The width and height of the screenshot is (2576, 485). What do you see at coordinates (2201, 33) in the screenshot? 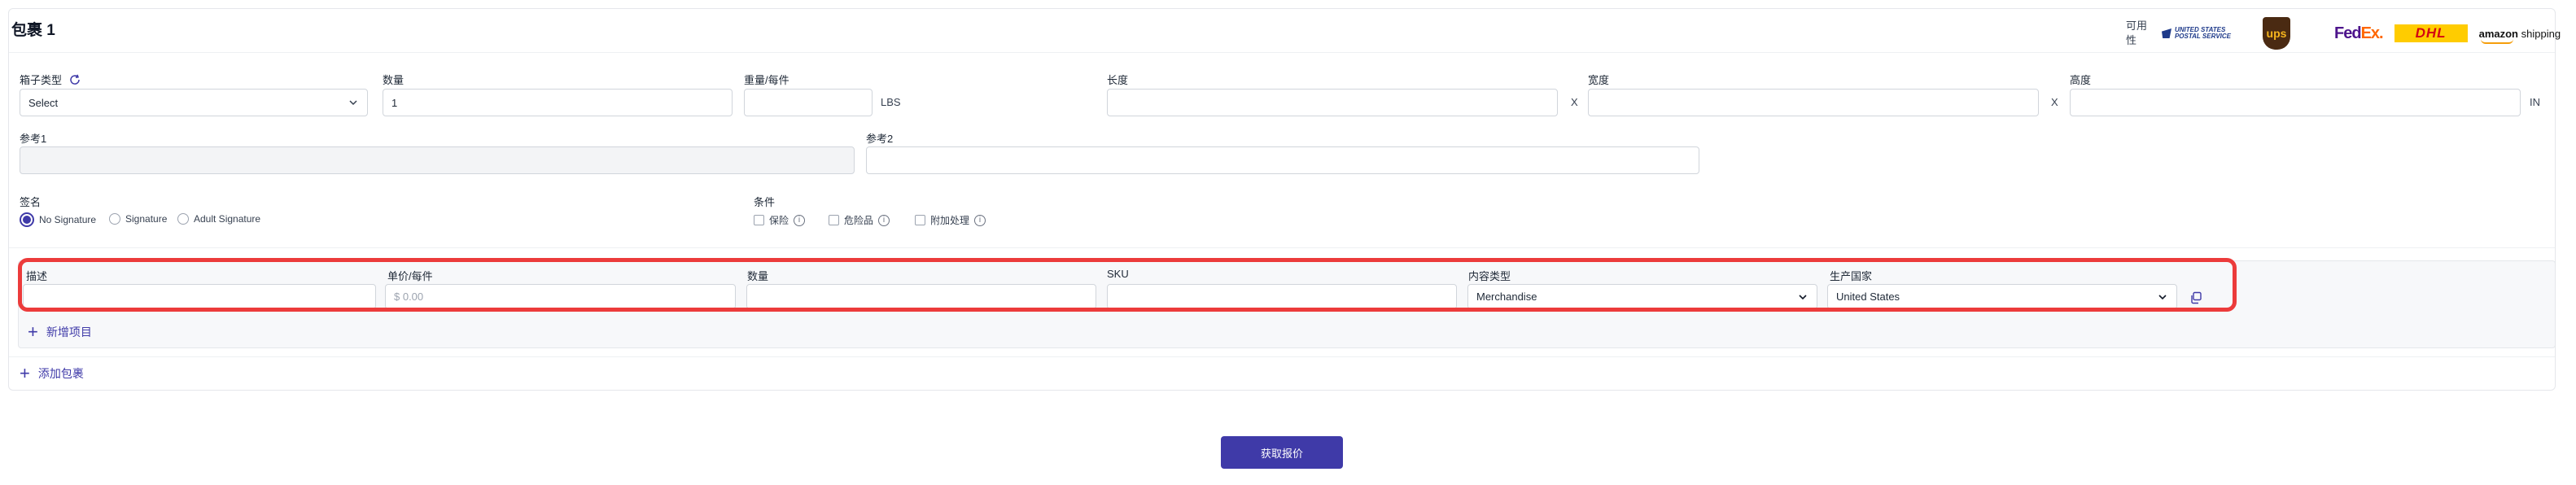
I see `usps-logo: UNITED STATES POSTAL SERVICE` at bounding box center [2201, 33].